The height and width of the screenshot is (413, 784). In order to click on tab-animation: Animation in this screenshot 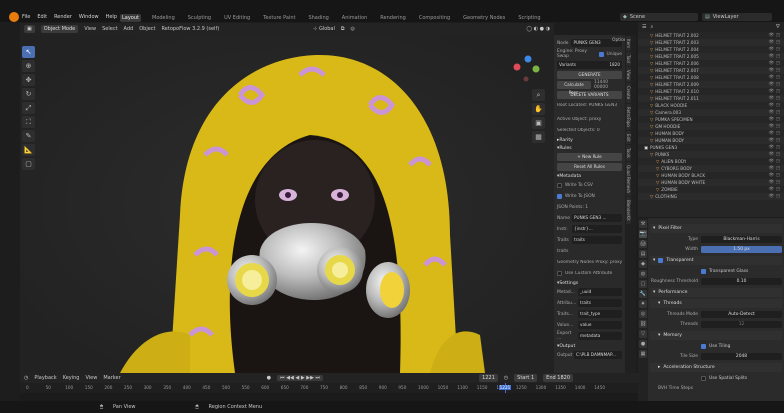, I will do `click(355, 18)`.